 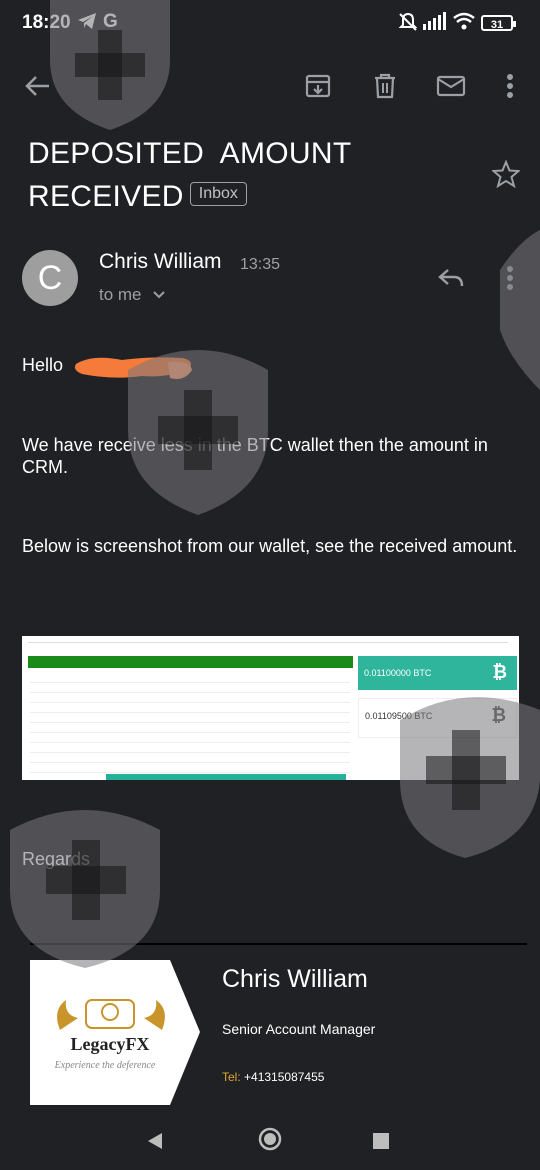 What do you see at coordinates (270, 644) in the screenshot?
I see `screenshot-header` at bounding box center [270, 644].